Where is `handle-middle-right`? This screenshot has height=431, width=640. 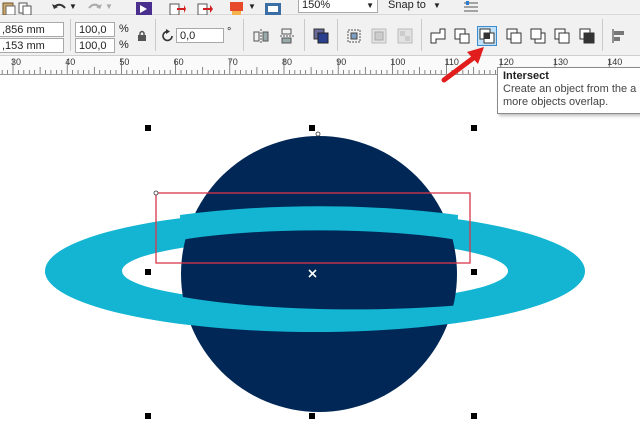
handle-middle-right is located at coordinates (474, 272).